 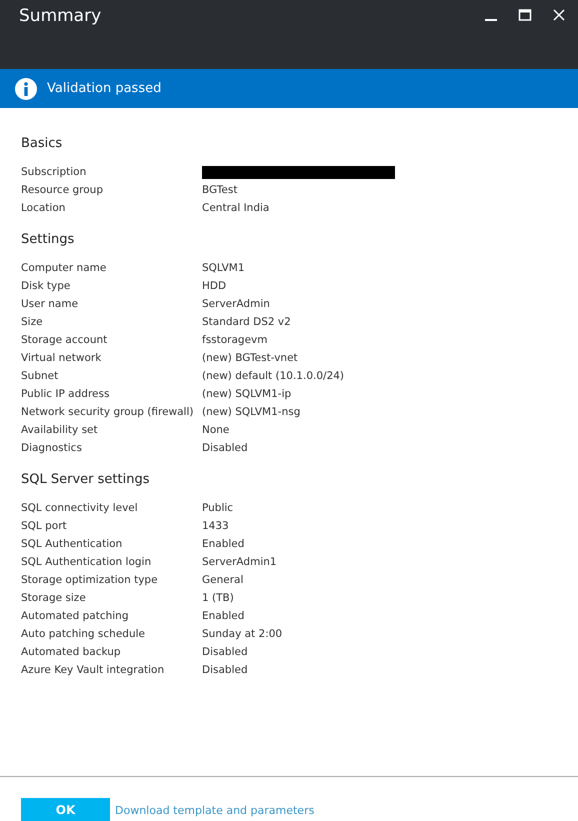 What do you see at coordinates (107, 412) in the screenshot?
I see `field-label: Network security group (firewall)` at bounding box center [107, 412].